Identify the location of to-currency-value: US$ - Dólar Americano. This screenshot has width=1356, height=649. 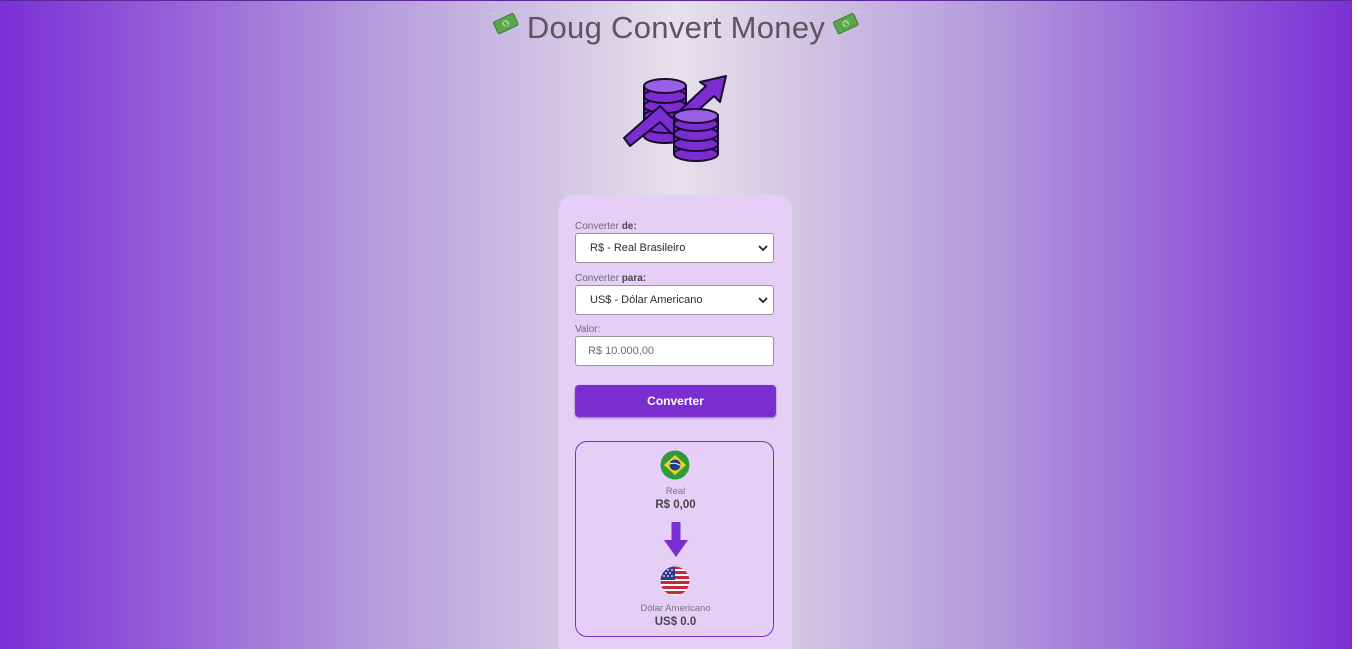
(646, 300).